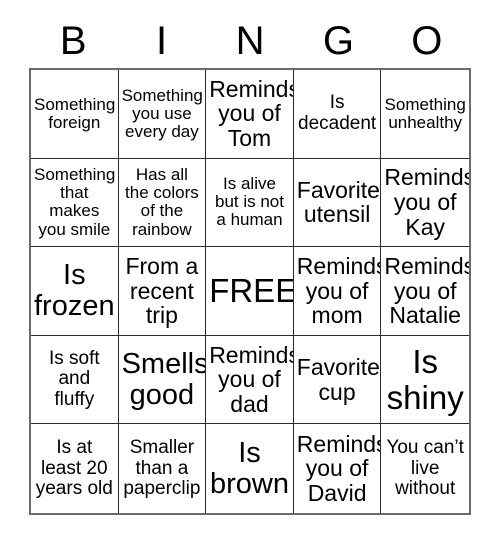  What do you see at coordinates (338, 41) in the screenshot?
I see `bingo-header-letter-g: G` at bounding box center [338, 41].